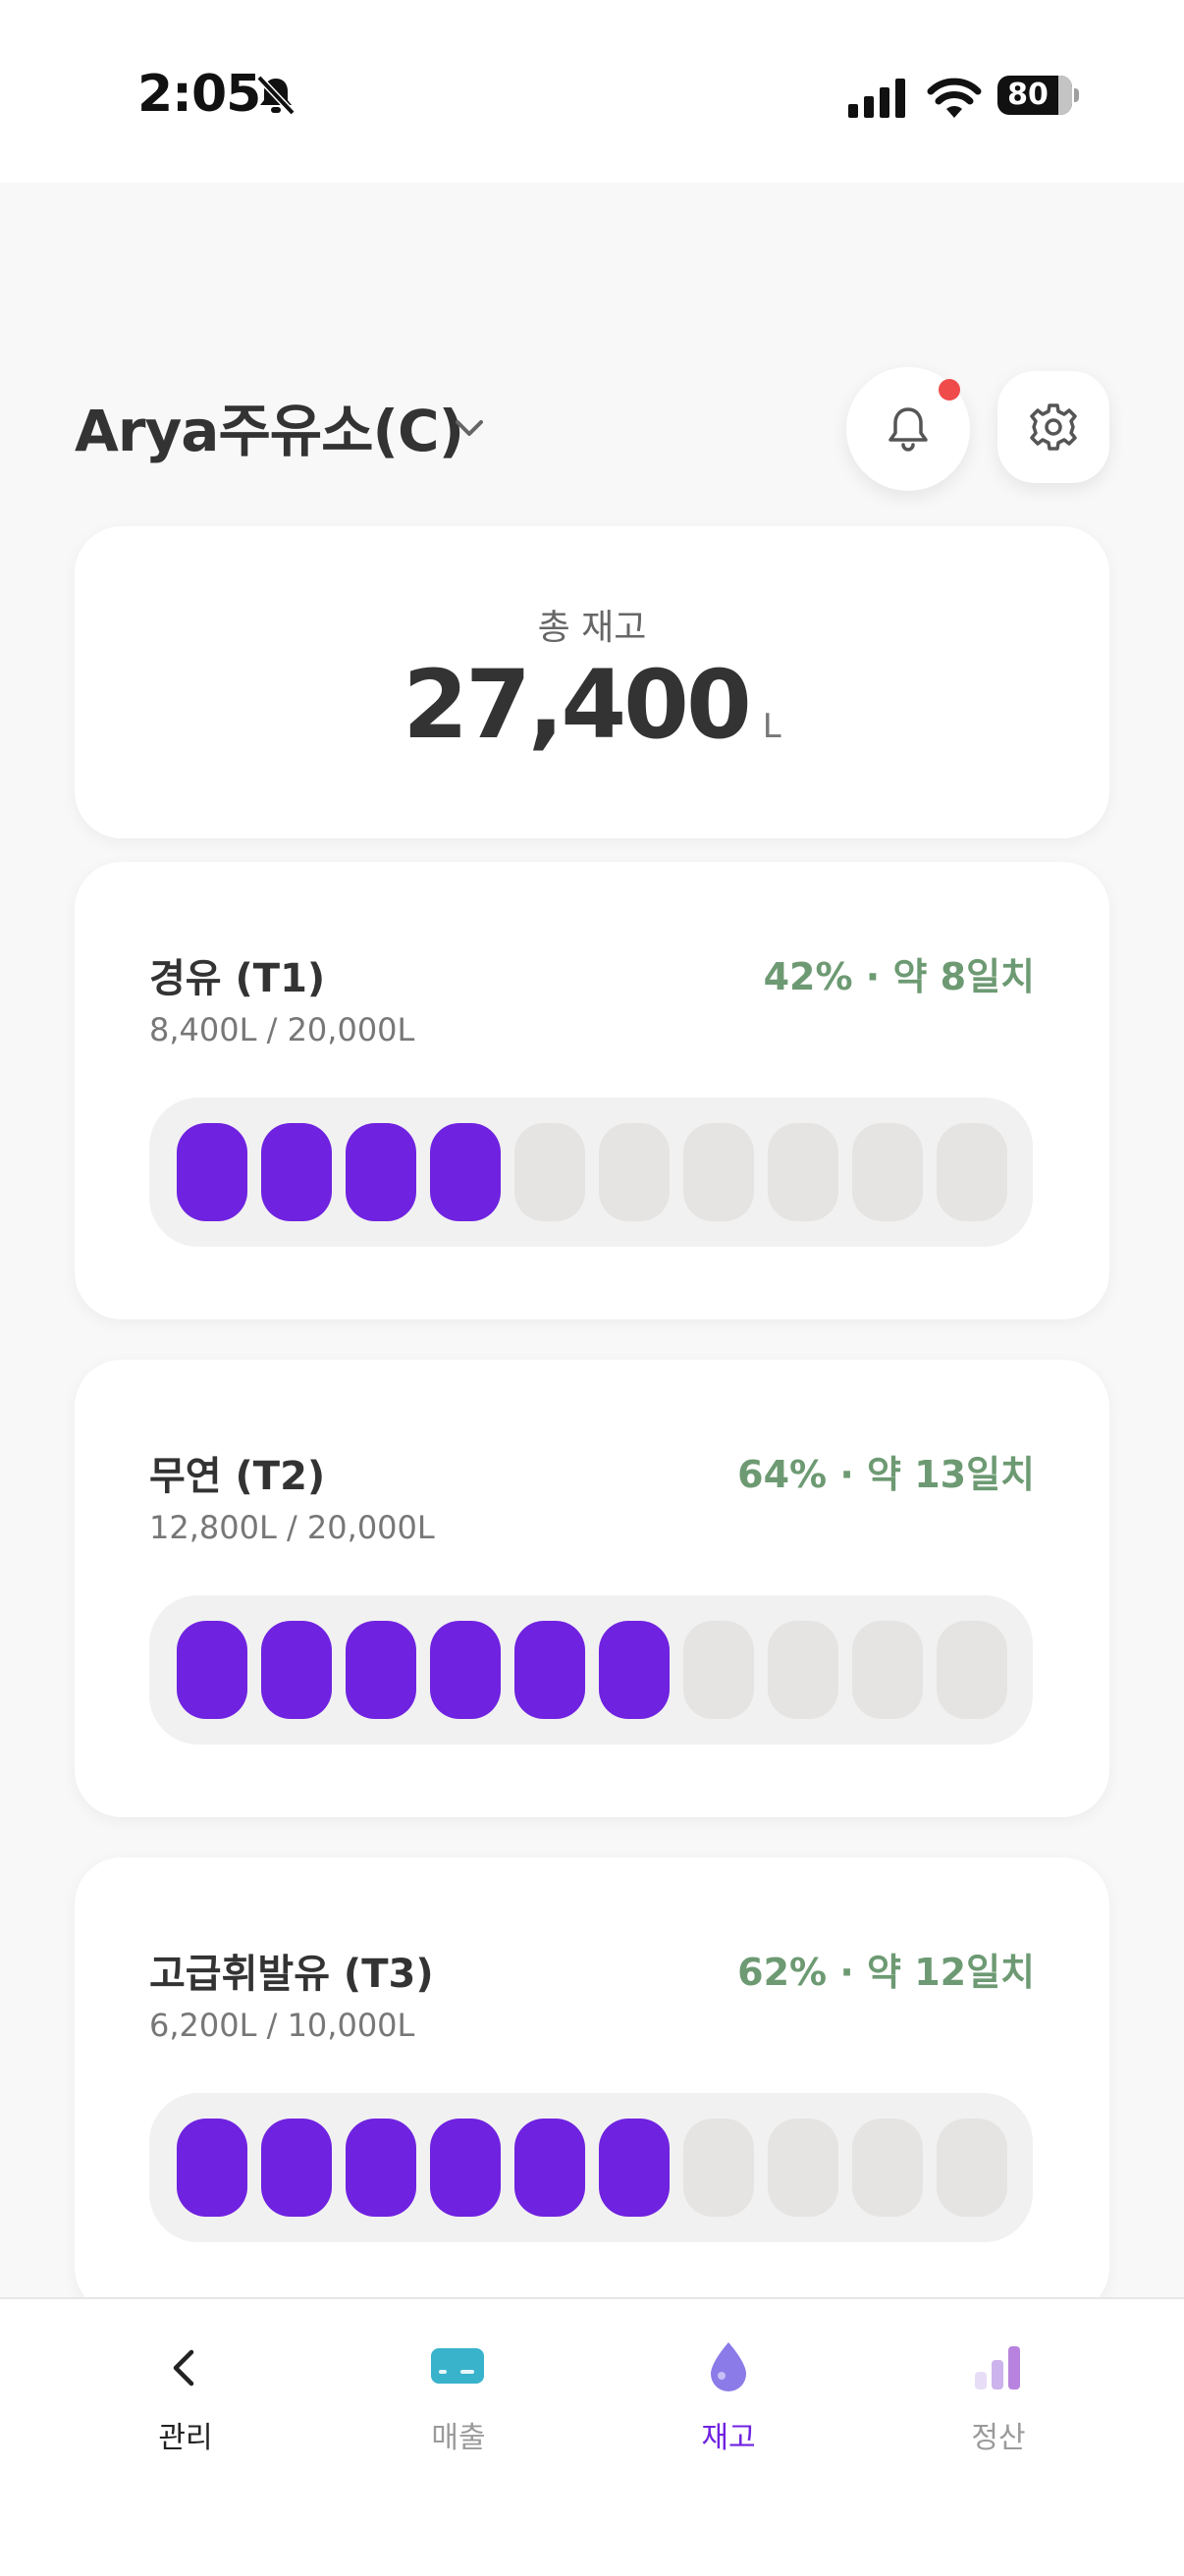  I want to click on total-inventory-row: 27,400 L, so click(592, 705).